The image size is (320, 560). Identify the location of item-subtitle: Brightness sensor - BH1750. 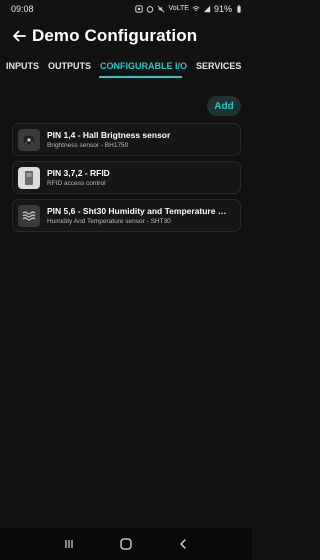
(88, 145).